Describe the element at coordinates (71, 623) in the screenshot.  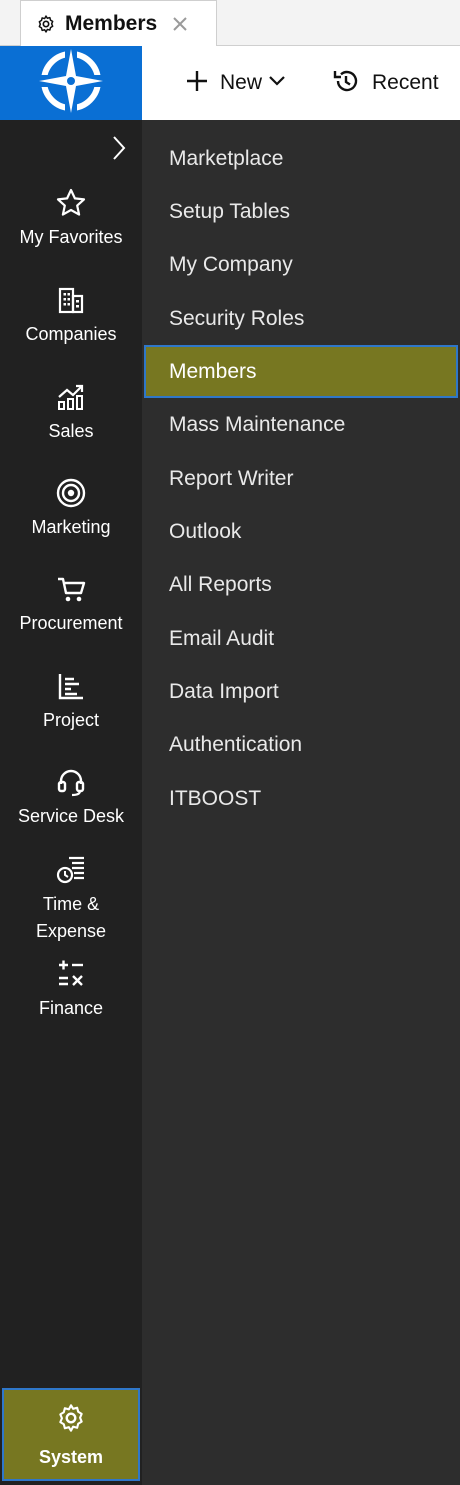
I see `rail-item-label: Procurement` at that location.